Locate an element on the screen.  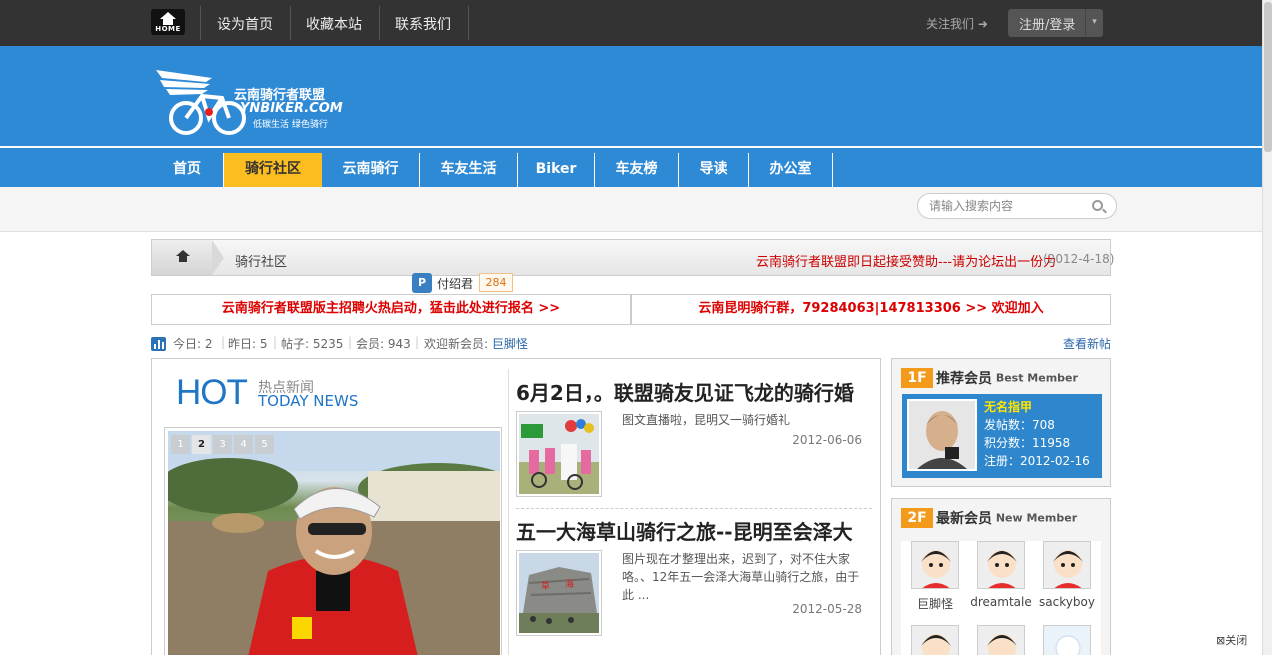
best-member-title: 推荐会员 is located at coordinates (964, 379).